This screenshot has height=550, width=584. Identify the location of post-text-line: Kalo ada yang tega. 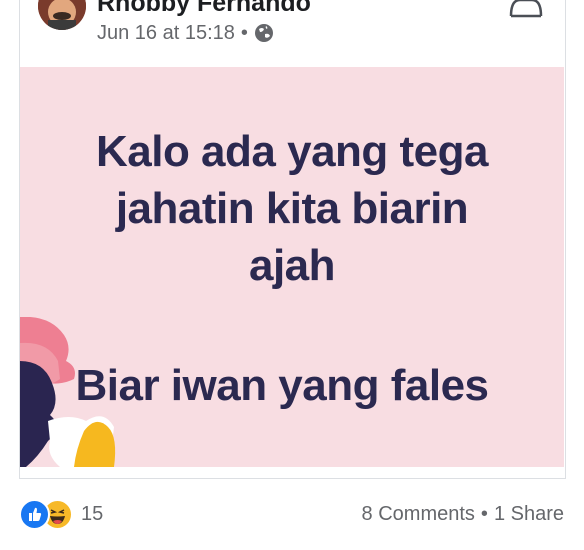
(292, 151).